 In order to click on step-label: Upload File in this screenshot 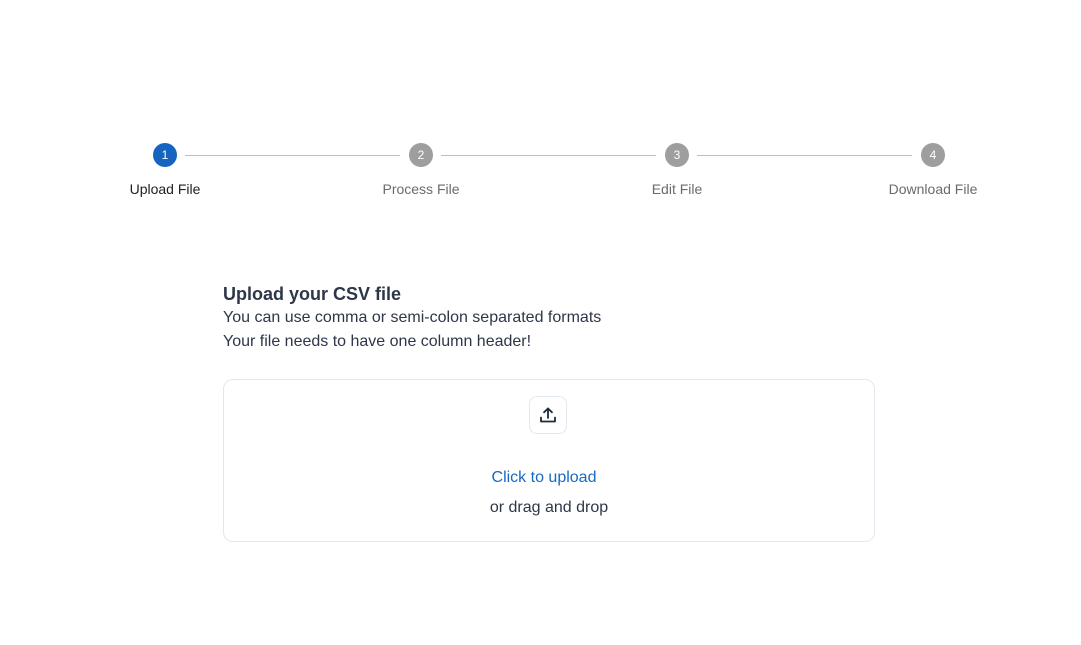, I will do `click(165, 189)`.